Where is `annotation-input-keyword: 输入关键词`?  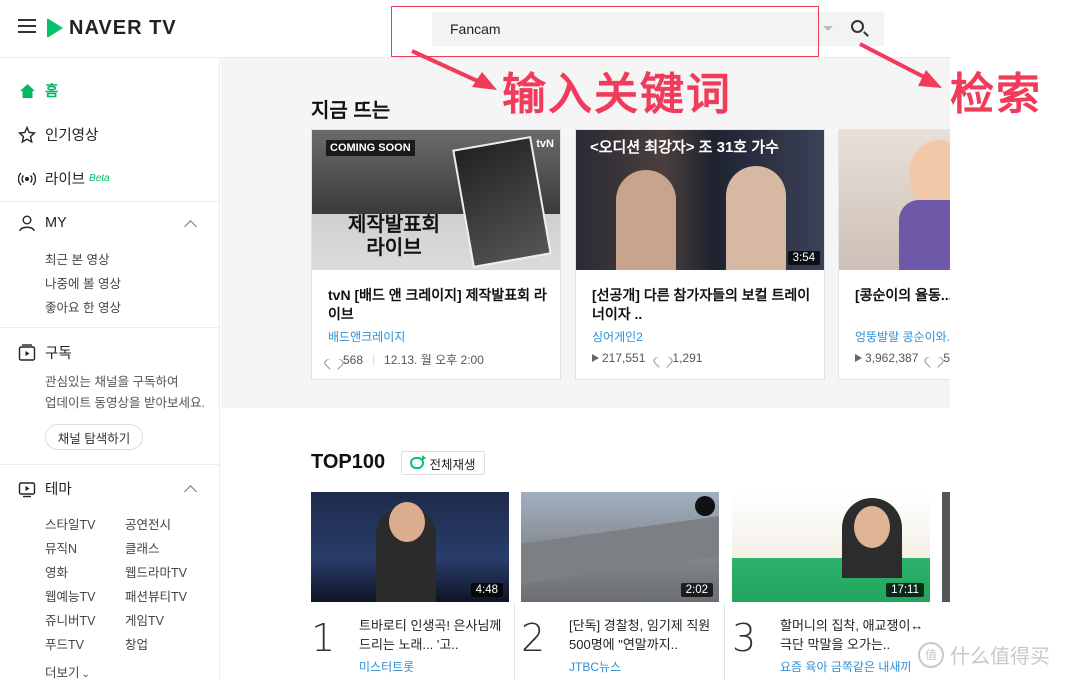
annotation-input-keyword: 输入关键词 is located at coordinates (617, 94).